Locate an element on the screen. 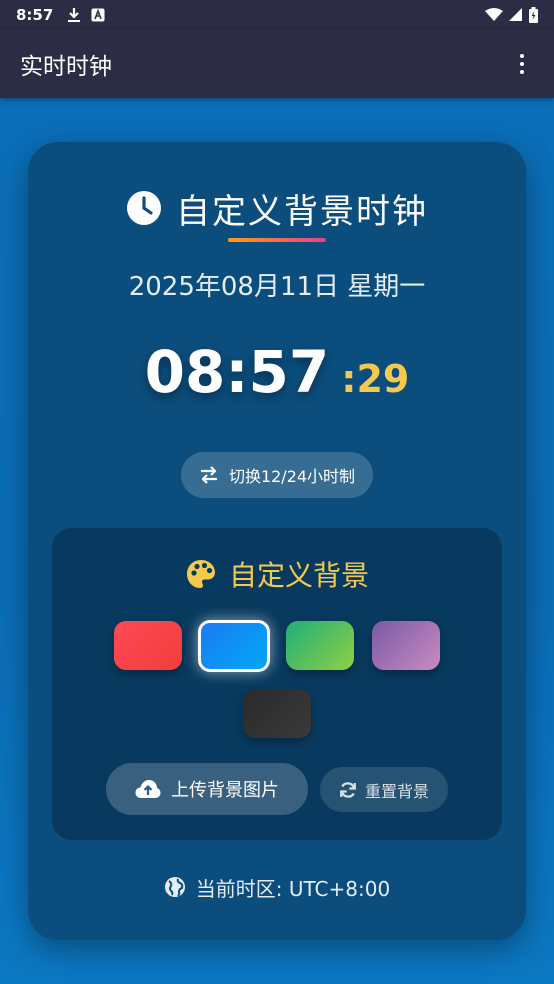 The height and width of the screenshot is (984, 554). background-title-row: 自定义背景 is located at coordinates (277, 574).